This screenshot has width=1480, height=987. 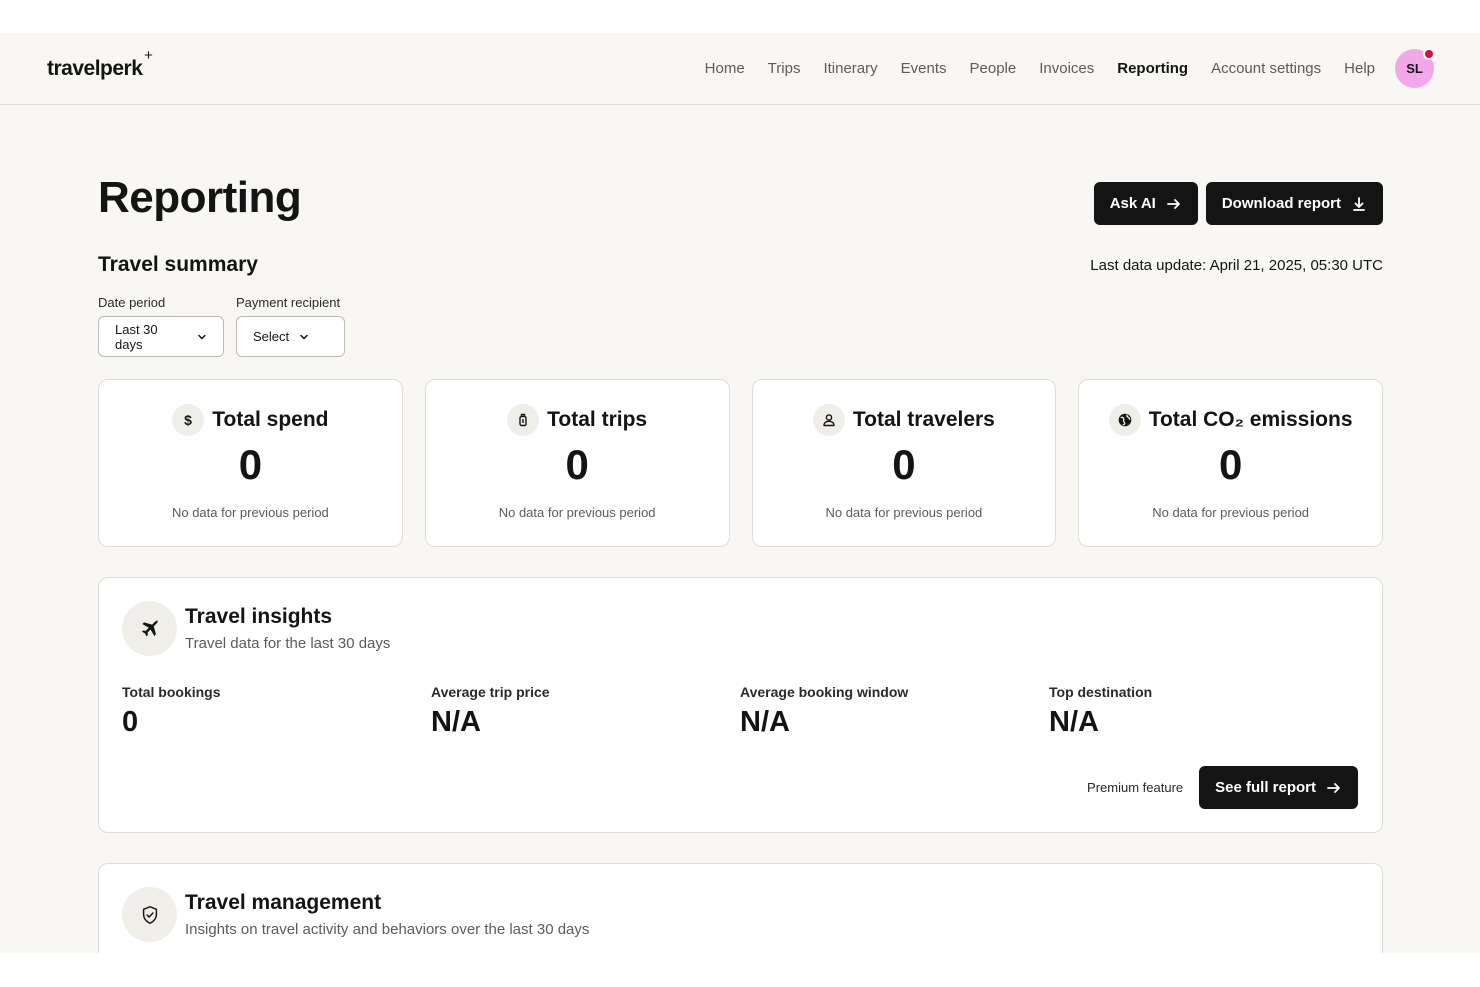 What do you see at coordinates (1429, 54) in the screenshot?
I see `notification-dot` at bounding box center [1429, 54].